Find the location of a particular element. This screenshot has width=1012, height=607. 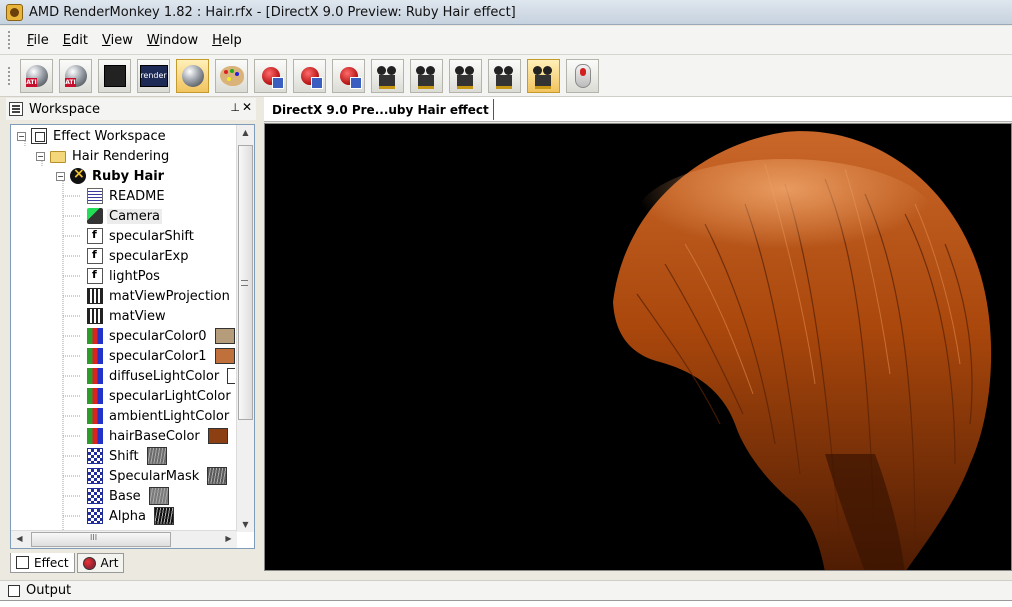

add-variable-button is located at coordinates (270, 75).